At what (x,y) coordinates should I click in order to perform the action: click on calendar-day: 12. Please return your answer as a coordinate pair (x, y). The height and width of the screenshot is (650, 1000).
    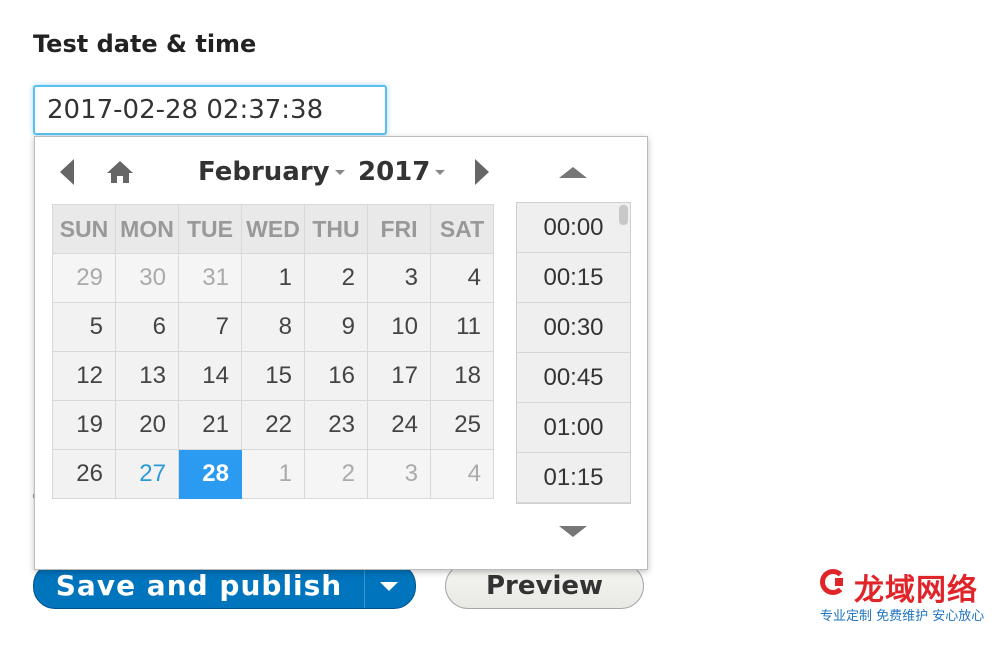
    Looking at the image, I should click on (84, 376).